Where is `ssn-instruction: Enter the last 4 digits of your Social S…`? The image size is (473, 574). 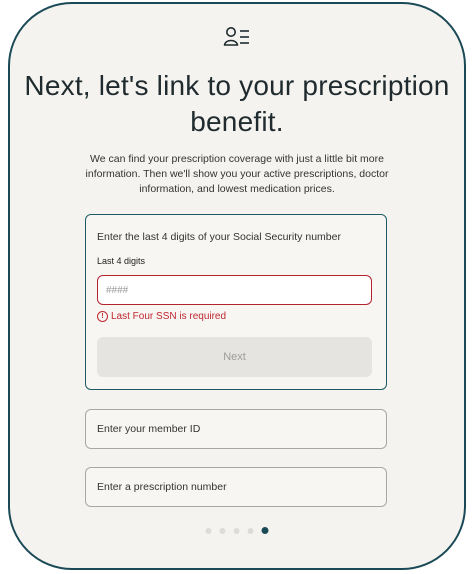
ssn-instruction: Enter the last 4 digits of your Social S… is located at coordinates (219, 237).